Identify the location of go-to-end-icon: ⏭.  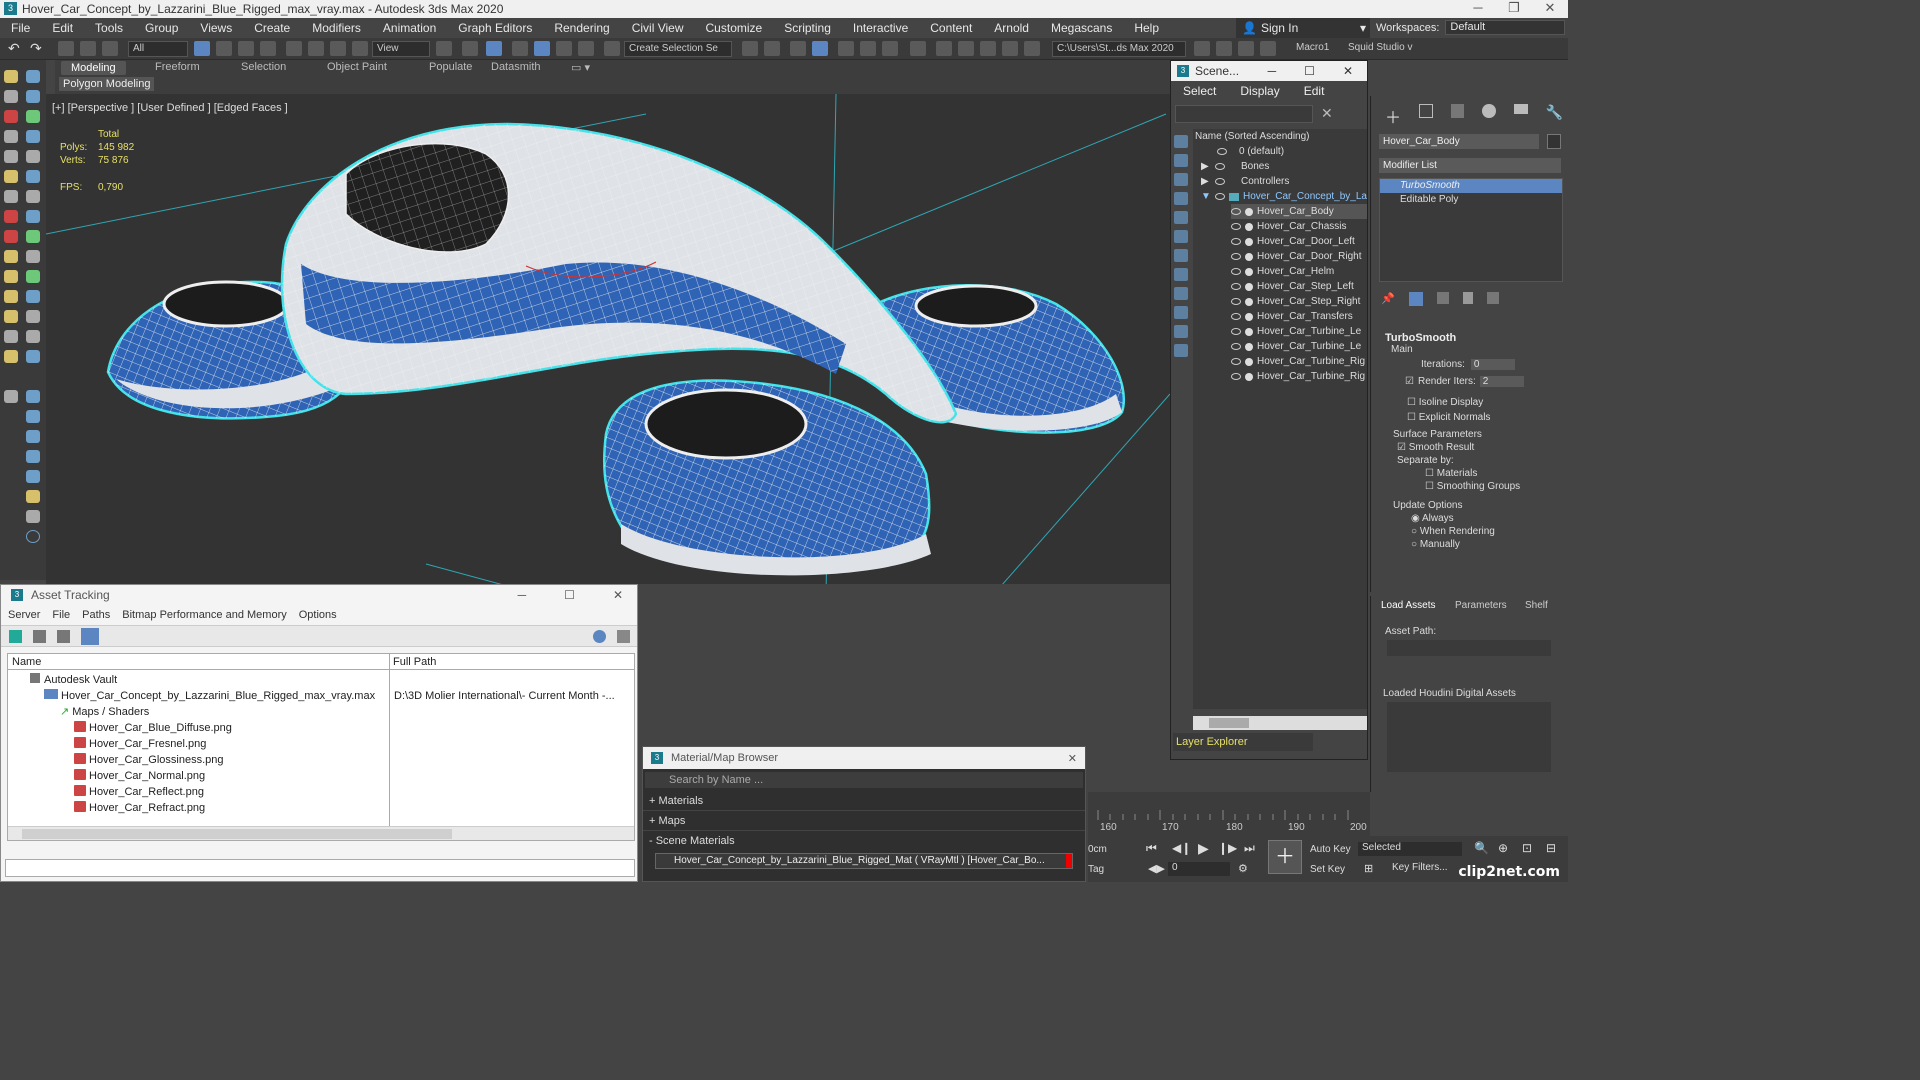
(1249, 848).